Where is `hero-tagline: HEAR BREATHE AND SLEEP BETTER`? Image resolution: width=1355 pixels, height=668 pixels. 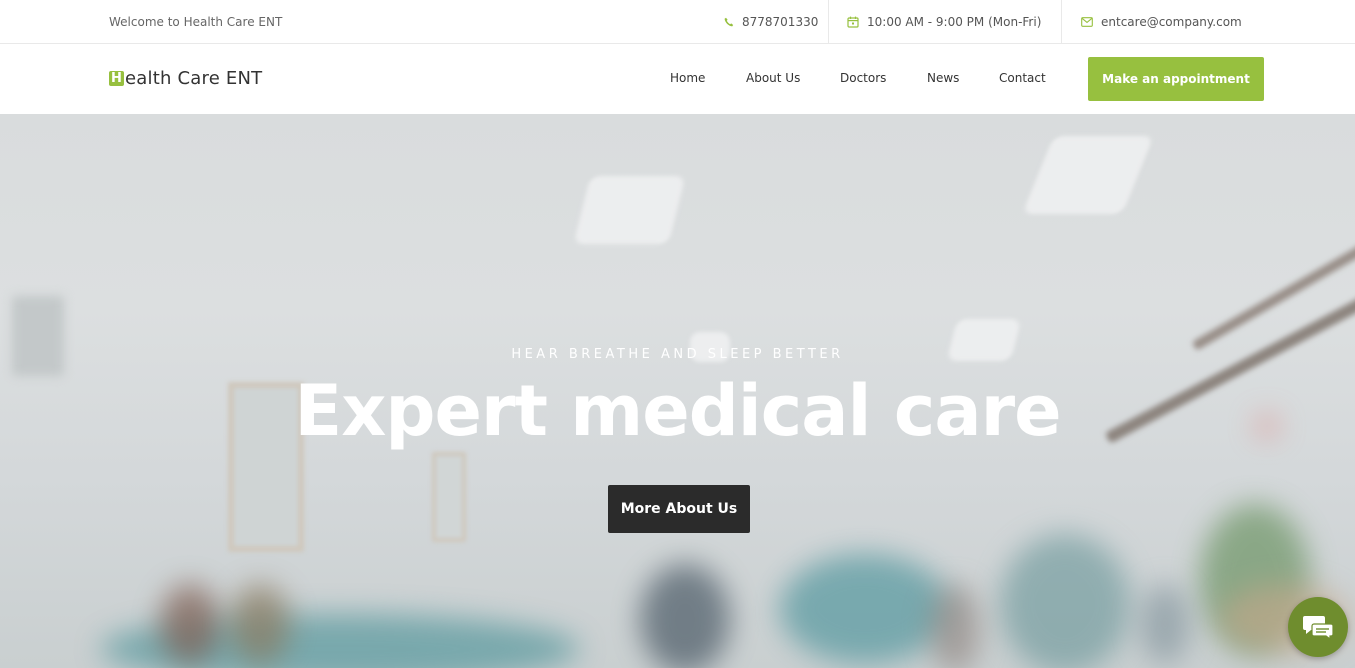
hero-tagline: HEAR BREATHE AND SLEEP BETTER is located at coordinates (677, 354).